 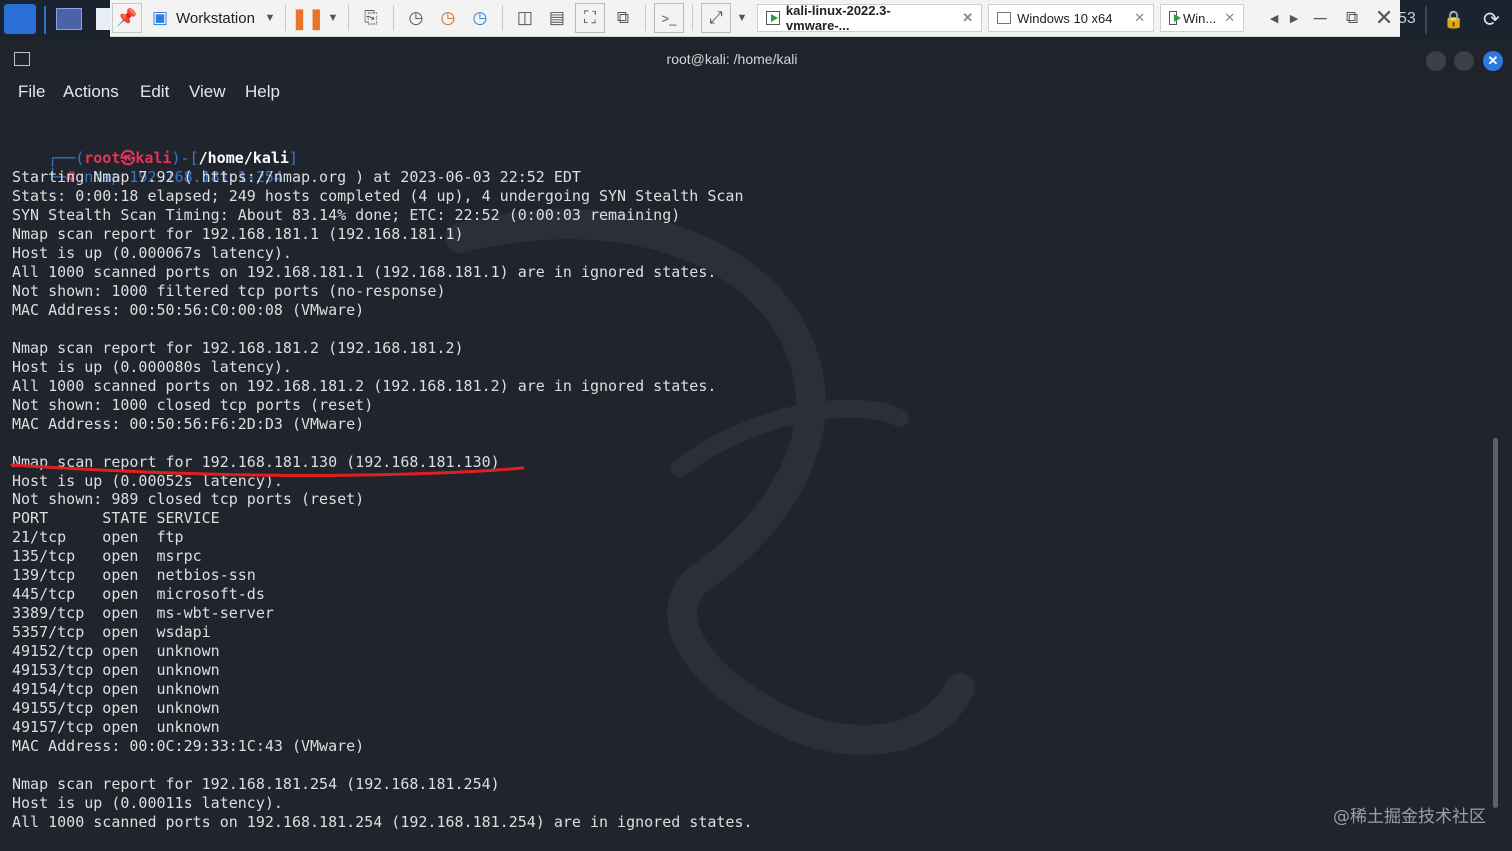 What do you see at coordinates (623, 18) in the screenshot?
I see `unity-icon: ⧉` at bounding box center [623, 18].